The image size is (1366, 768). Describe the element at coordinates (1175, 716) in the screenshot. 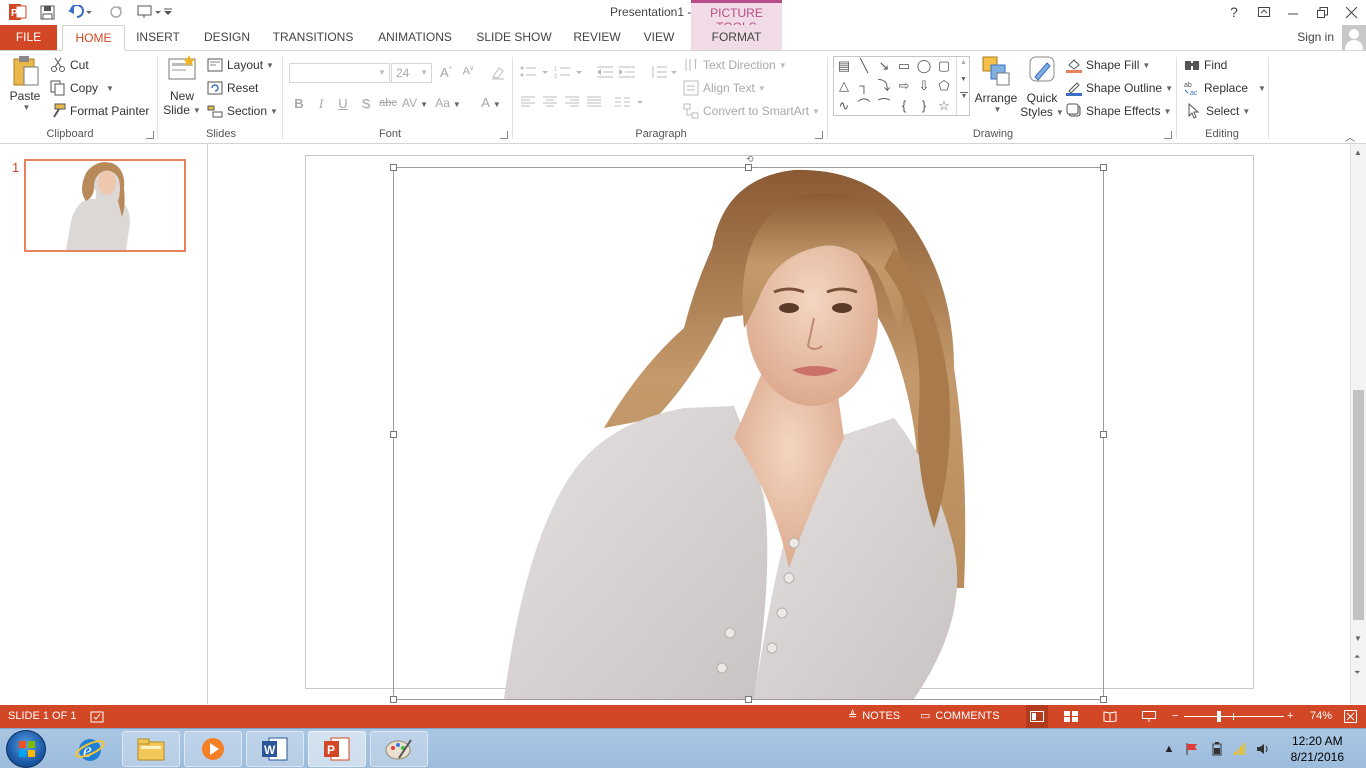

I see `zoom-out-icon: −` at that location.